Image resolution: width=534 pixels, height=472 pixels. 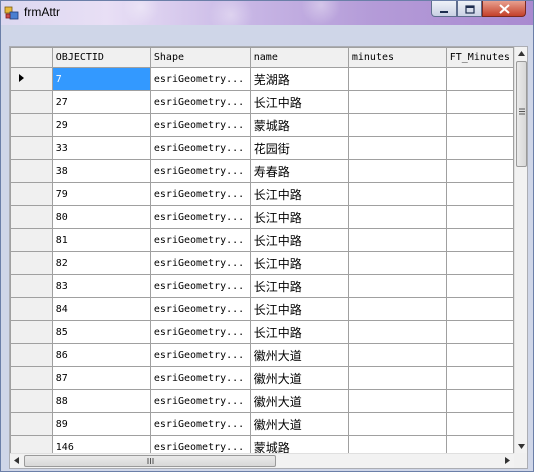 I want to click on table-row: 79 esriGeometry... 长江中路, so click(x=262, y=194).